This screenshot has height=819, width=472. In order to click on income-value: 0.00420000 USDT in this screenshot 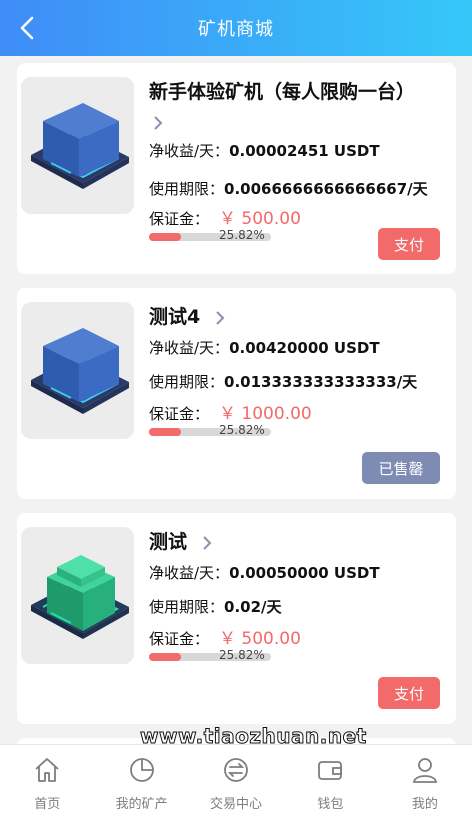, I will do `click(304, 348)`.